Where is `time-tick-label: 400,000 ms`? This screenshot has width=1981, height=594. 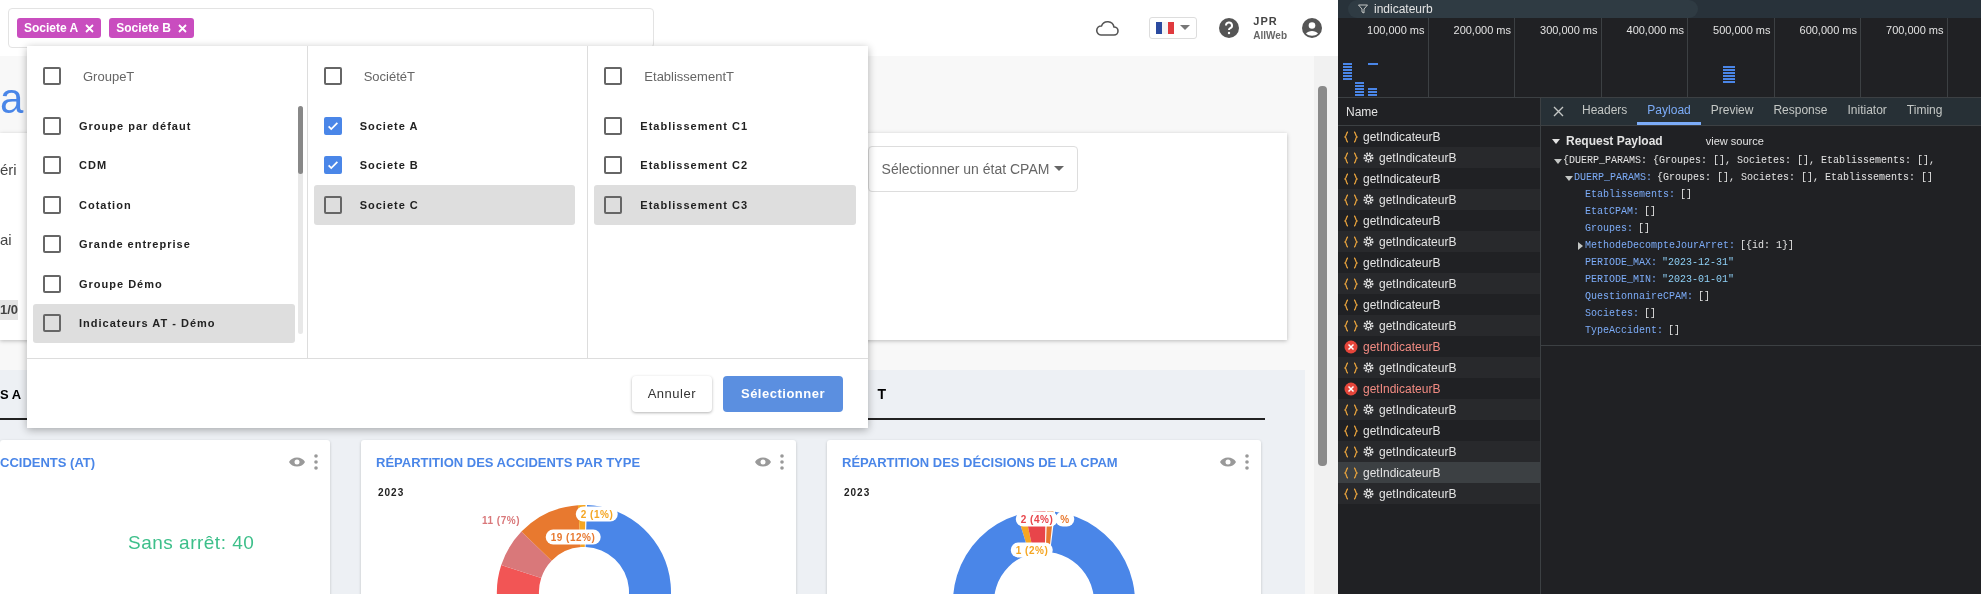
time-tick-label: 400,000 ms is located at coordinates (1655, 30).